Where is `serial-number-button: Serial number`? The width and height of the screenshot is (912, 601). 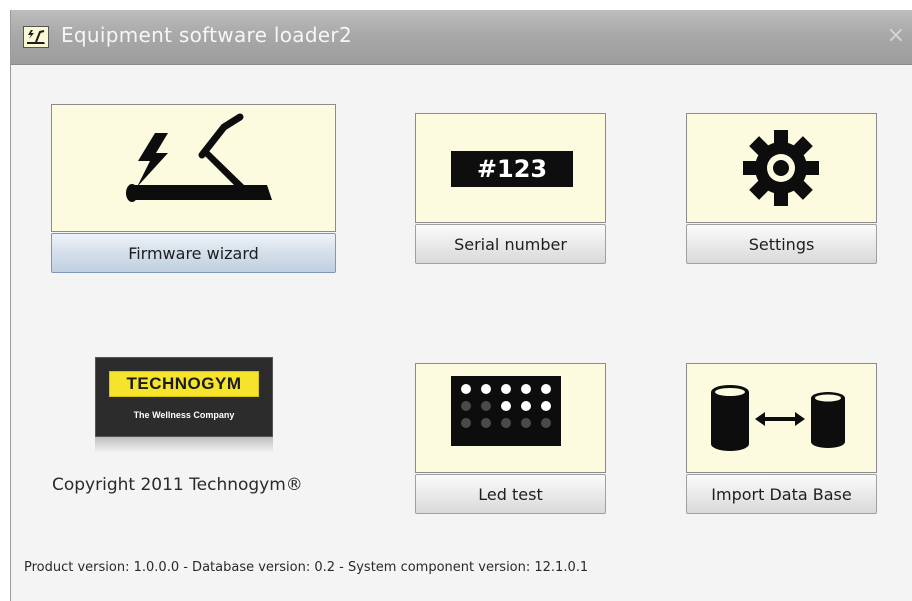 serial-number-button: Serial number is located at coordinates (510, 244).